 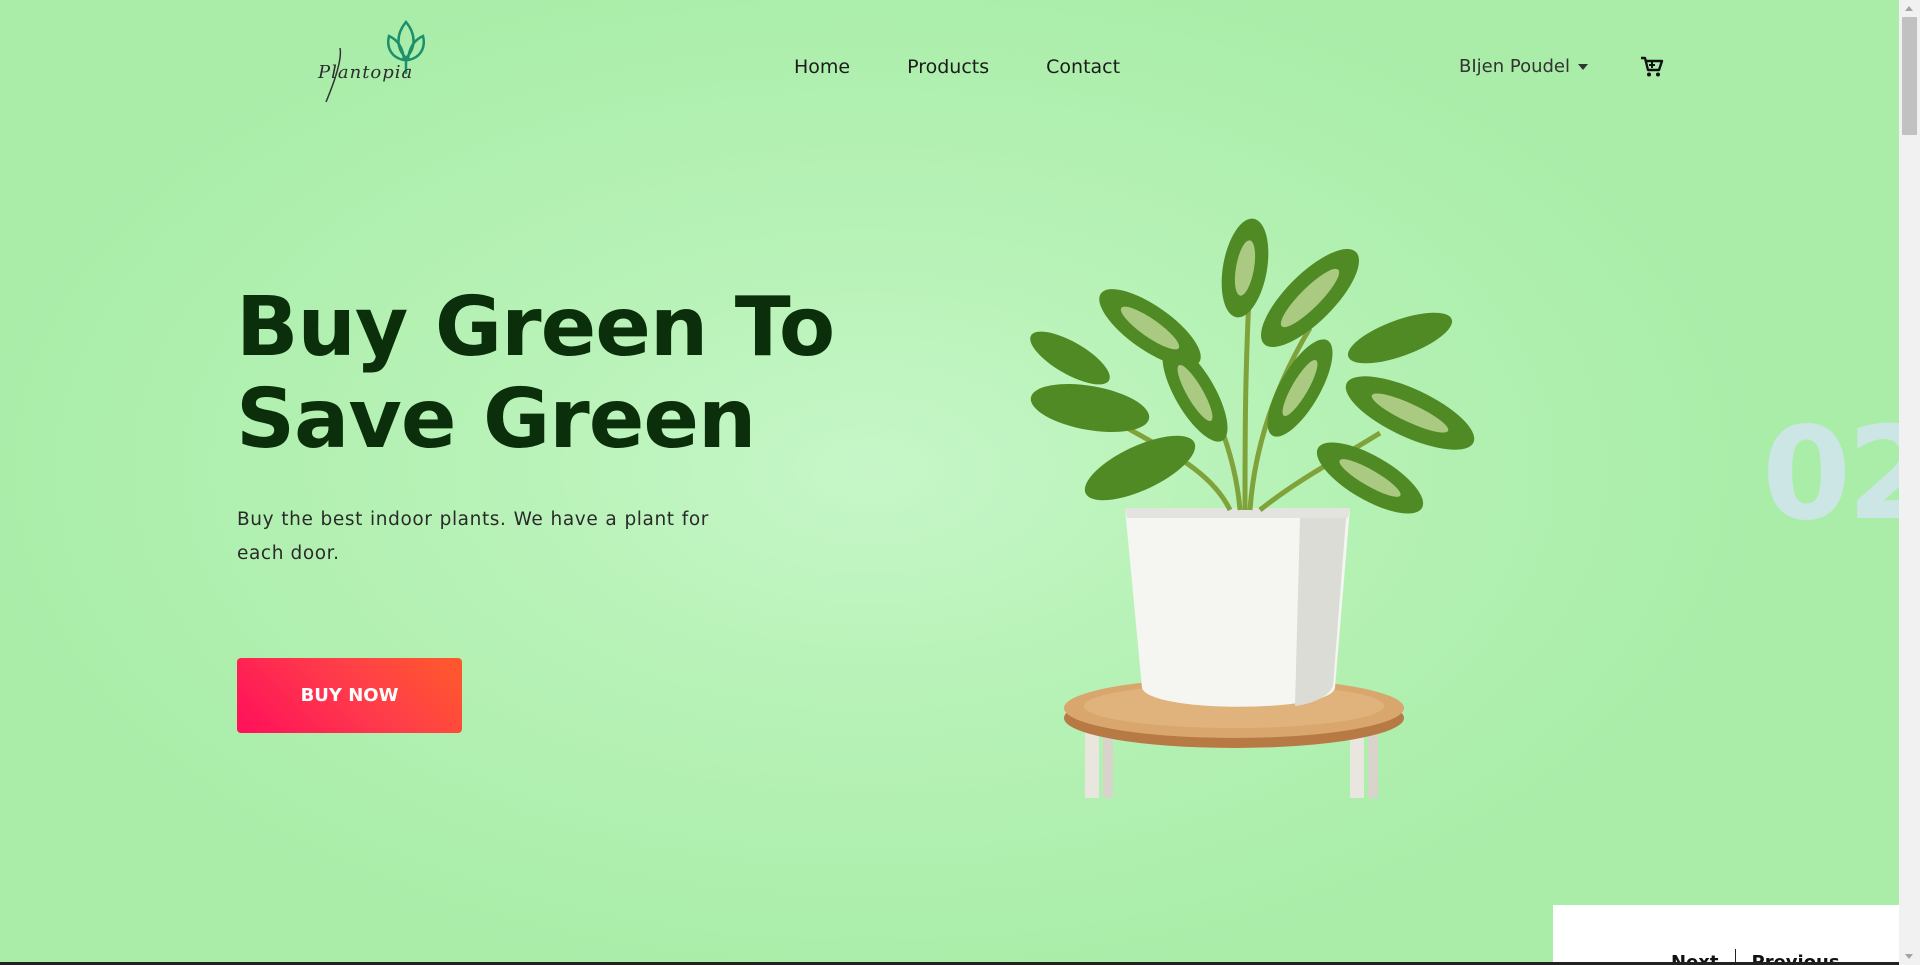 I want to click on scrollbar-thumb, so click(x=1909, y=76).